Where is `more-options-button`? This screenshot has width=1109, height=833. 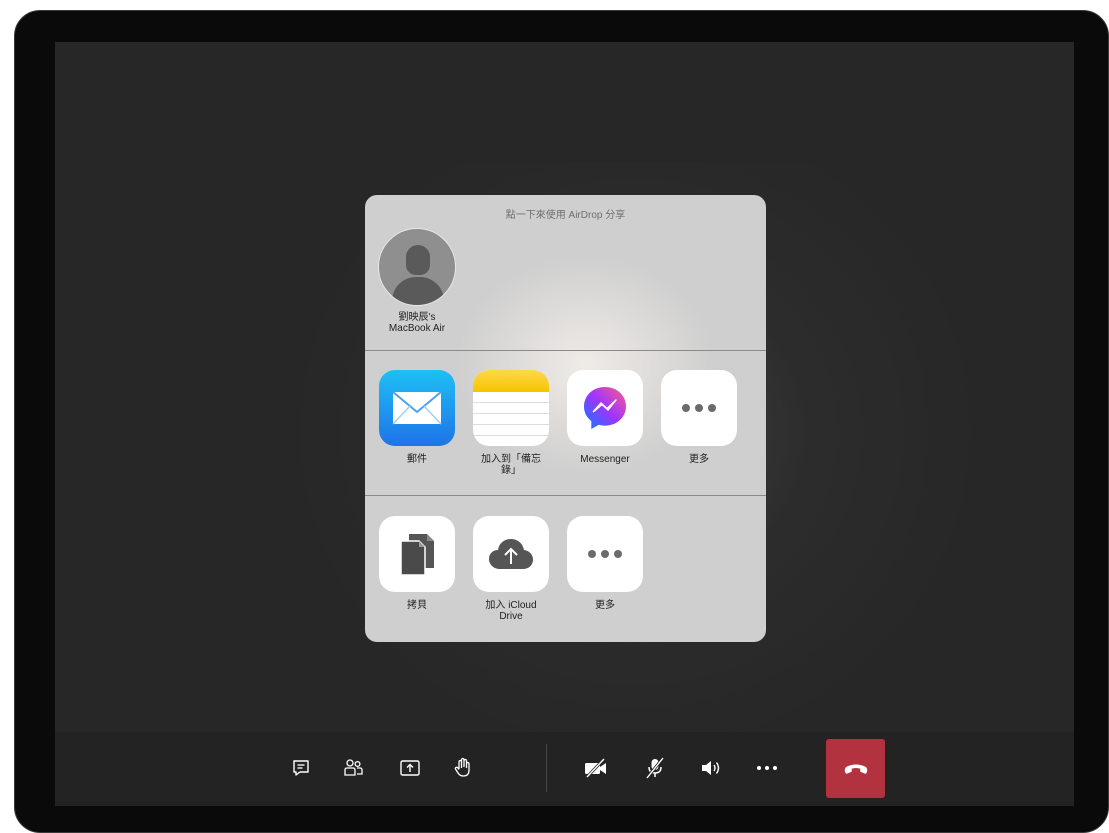
more-options-button is located at coordinates (767, 768).